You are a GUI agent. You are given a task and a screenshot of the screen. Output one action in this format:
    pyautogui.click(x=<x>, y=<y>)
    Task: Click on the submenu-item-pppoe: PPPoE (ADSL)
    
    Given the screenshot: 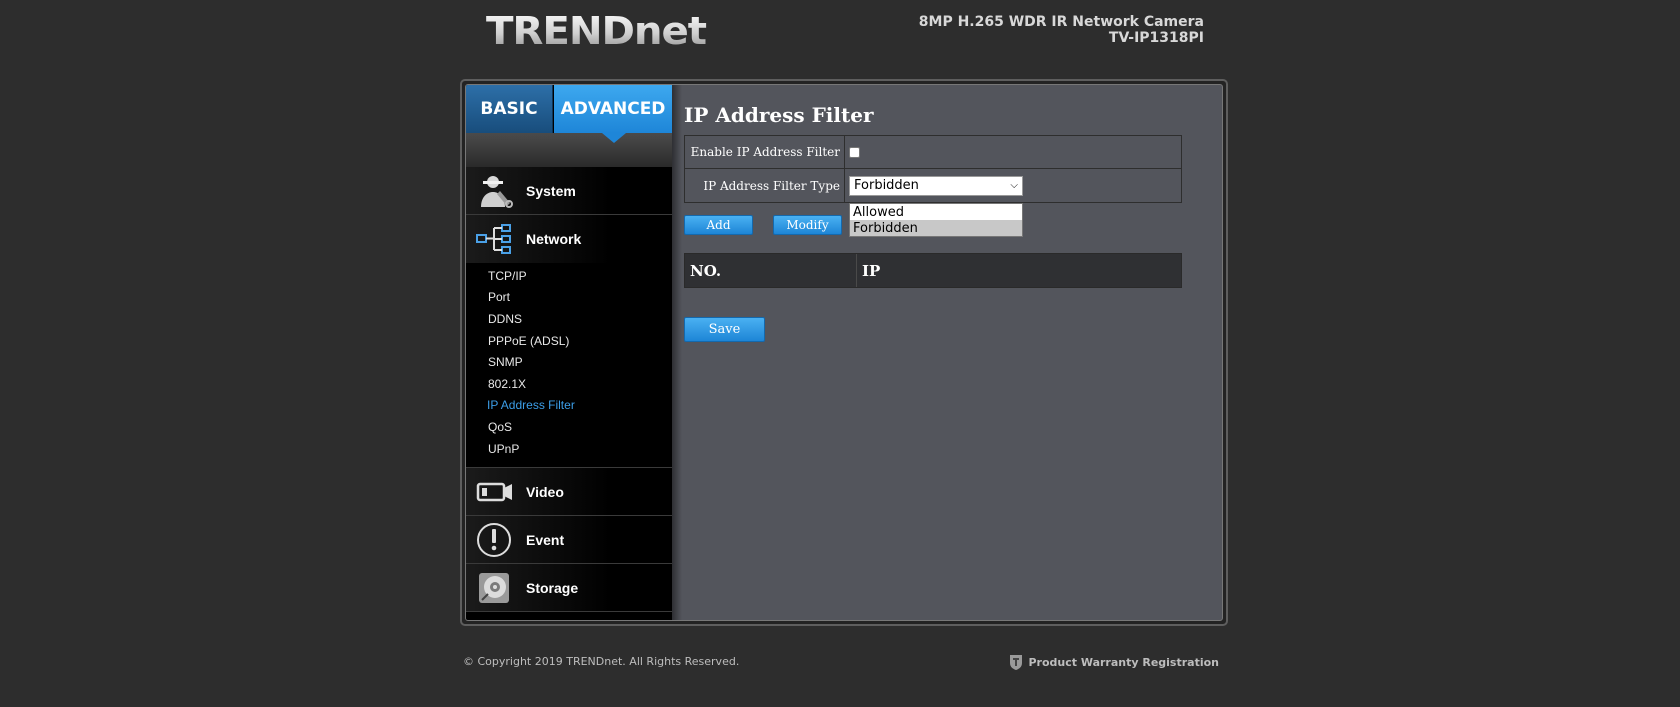 What is the action you would take?
    pyautogui.click(x=569, y=341)
    